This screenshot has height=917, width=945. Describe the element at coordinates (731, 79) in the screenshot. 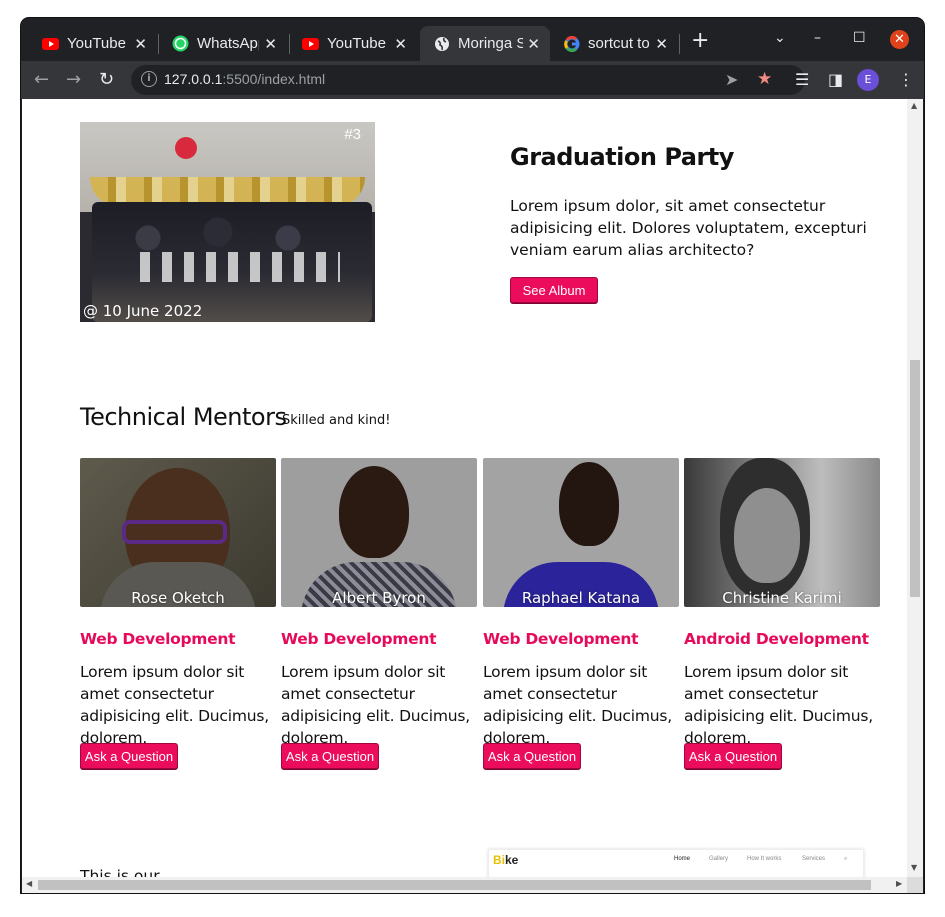

I see `send-icon: ➤` at that location.